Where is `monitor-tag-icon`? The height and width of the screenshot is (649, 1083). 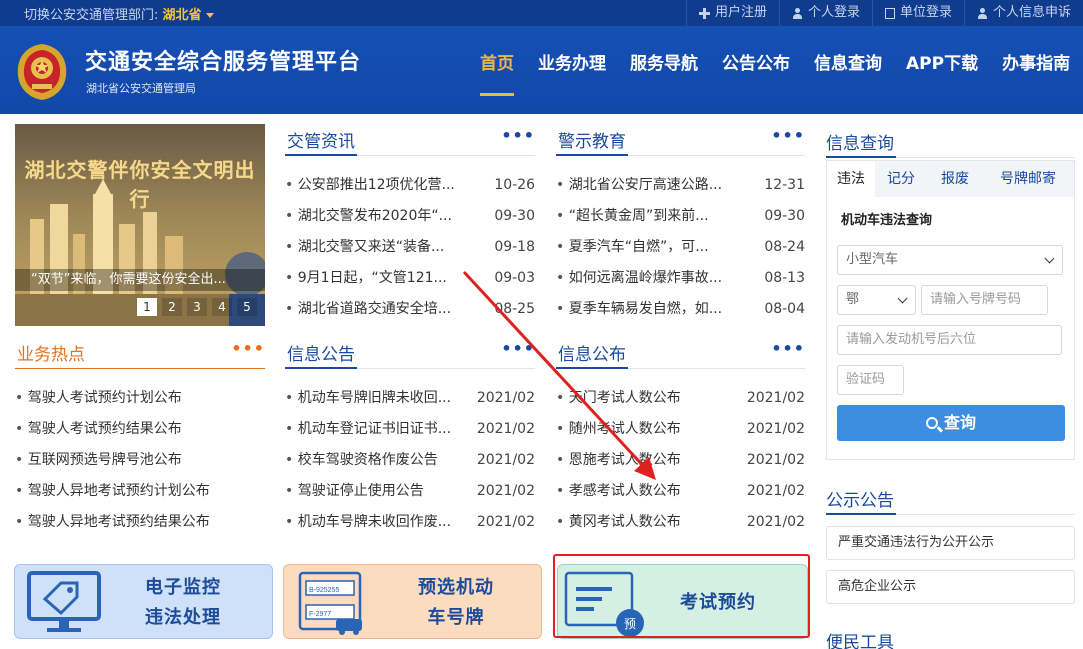 monitor-tag-icon is located at coordinates (64, 601).